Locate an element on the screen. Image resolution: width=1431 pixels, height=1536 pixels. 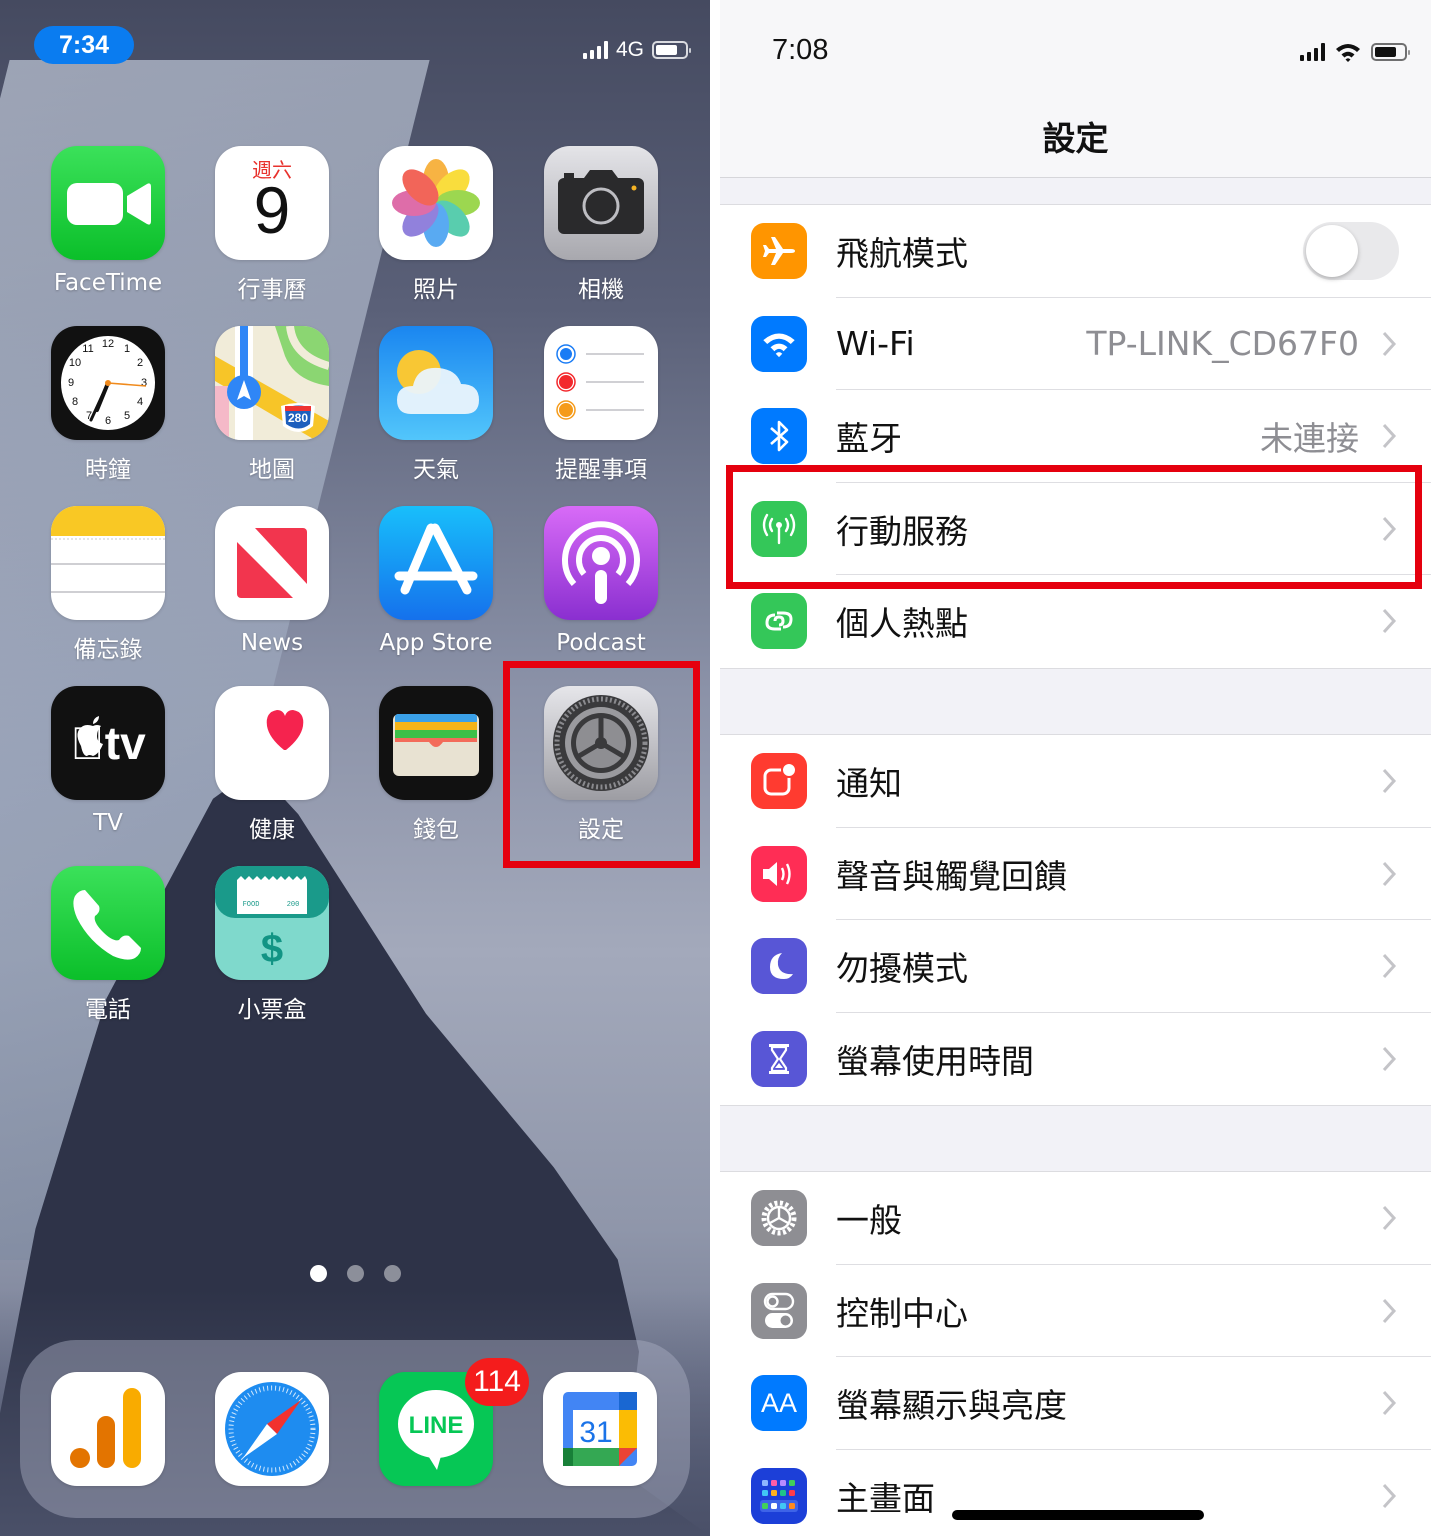
app-photos: 照片 is located at coordinates (436, 225).